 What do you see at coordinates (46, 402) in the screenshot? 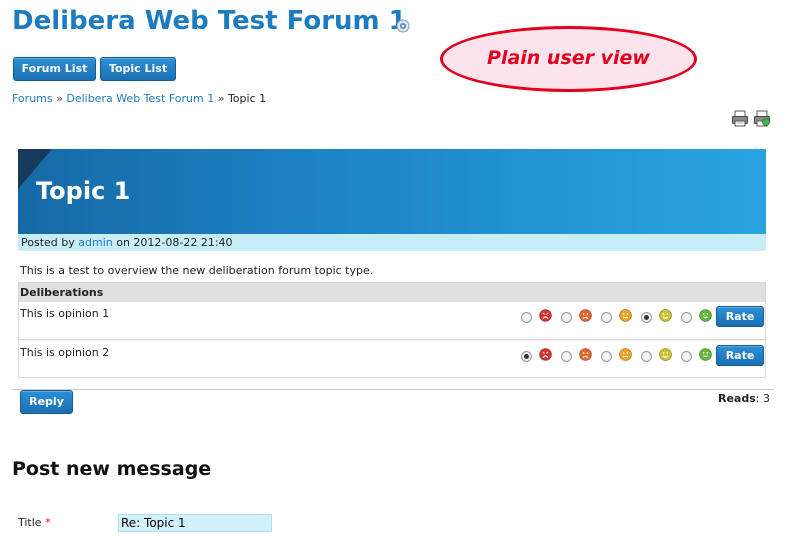
I see `reply-button: Reply` at bounding box center [46, 402].